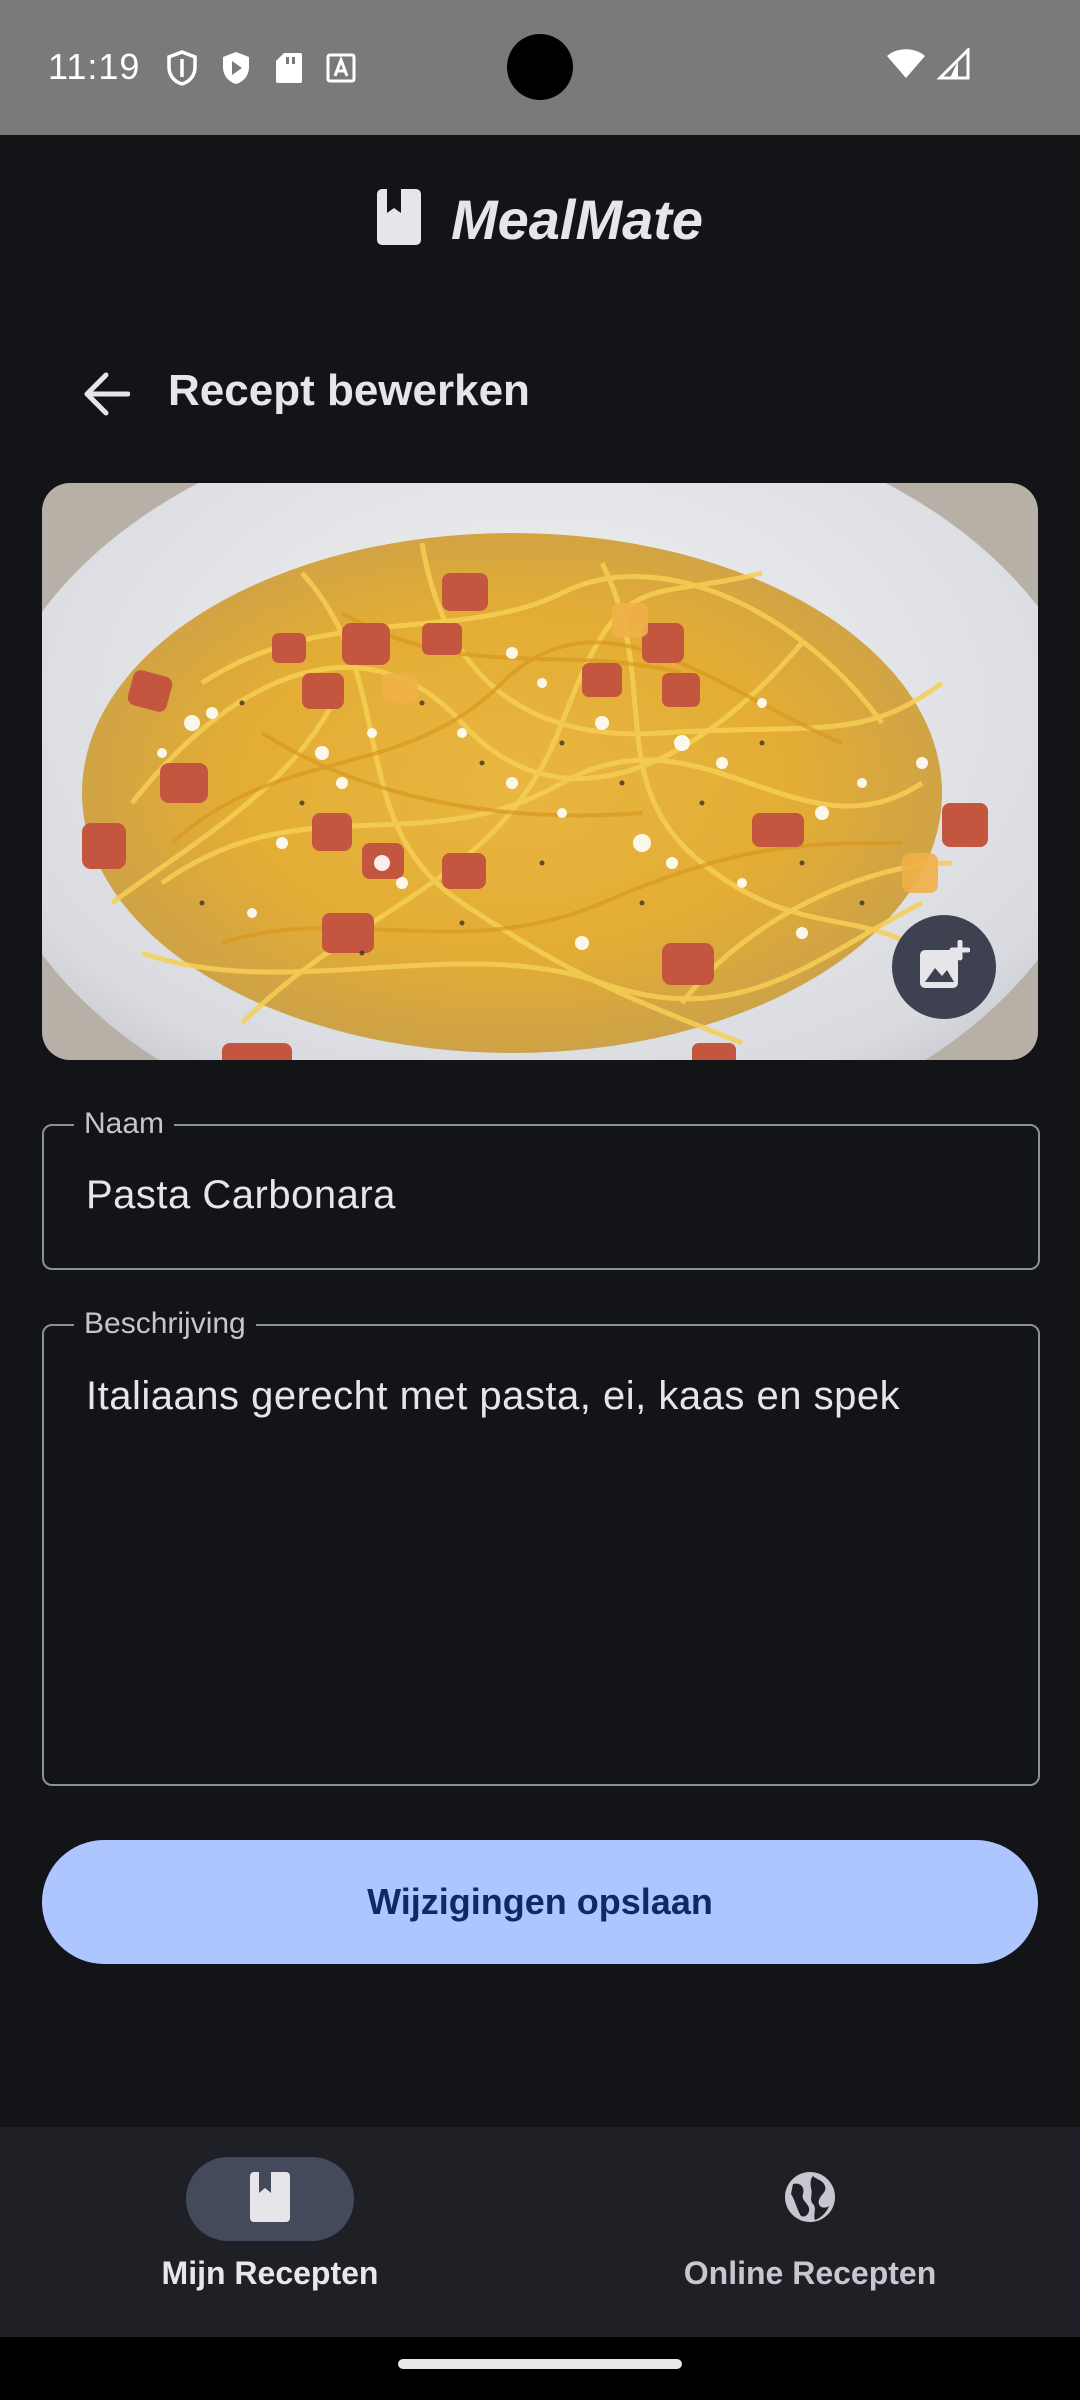 This screenshot has width=1080, height=2400. I want to click on nav-item-online-recipes: Online Recepten, so click(810, 2237).